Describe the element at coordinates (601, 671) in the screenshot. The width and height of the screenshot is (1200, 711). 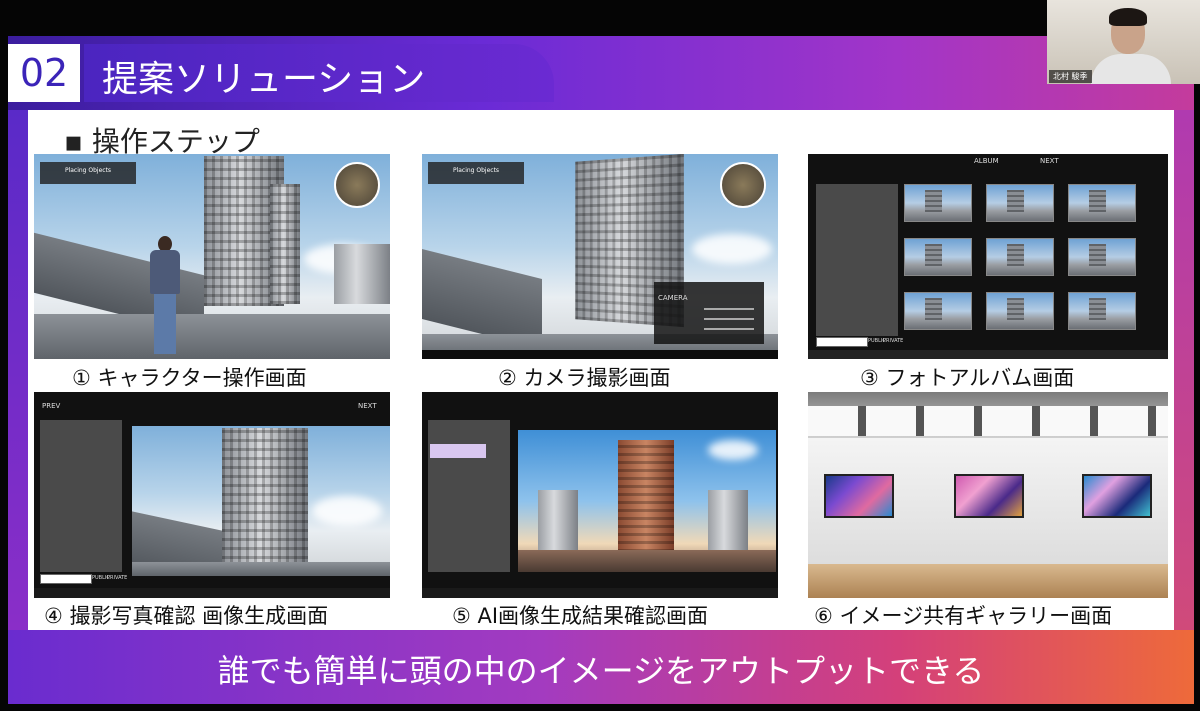
I see `footer-text: 誰でも簡単に頭の中のイメージをアウトプットできる` at that location.